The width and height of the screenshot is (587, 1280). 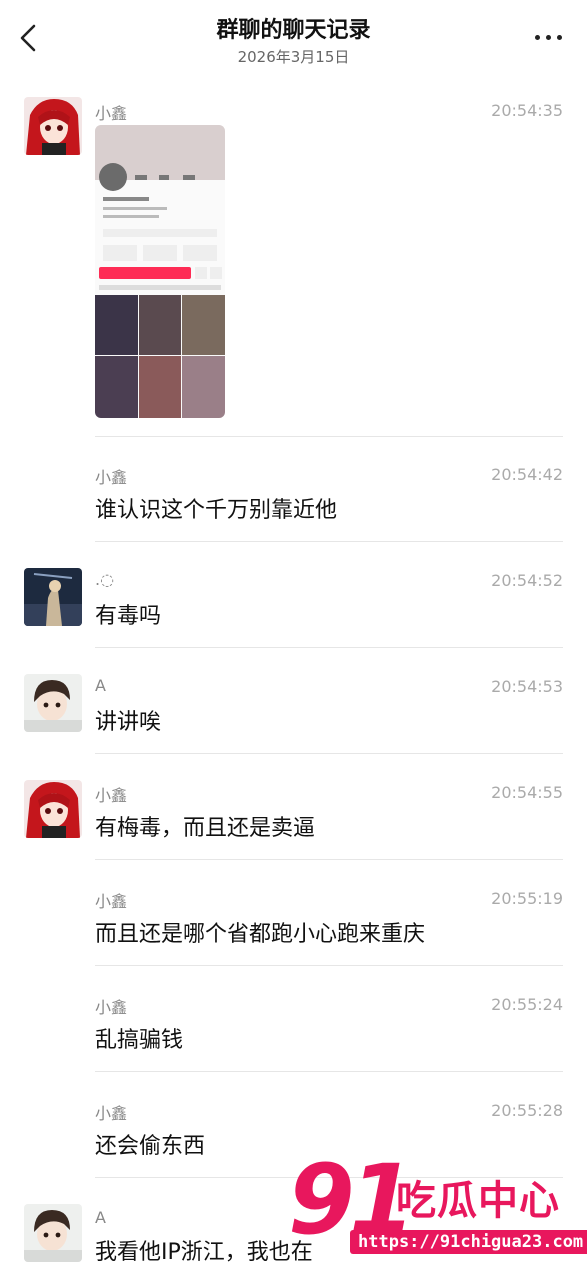 What do you see at coordinates (527, 1110) in the screenshot?
I see `message-time: 20:55:28` at bounding box center [527, 1110].